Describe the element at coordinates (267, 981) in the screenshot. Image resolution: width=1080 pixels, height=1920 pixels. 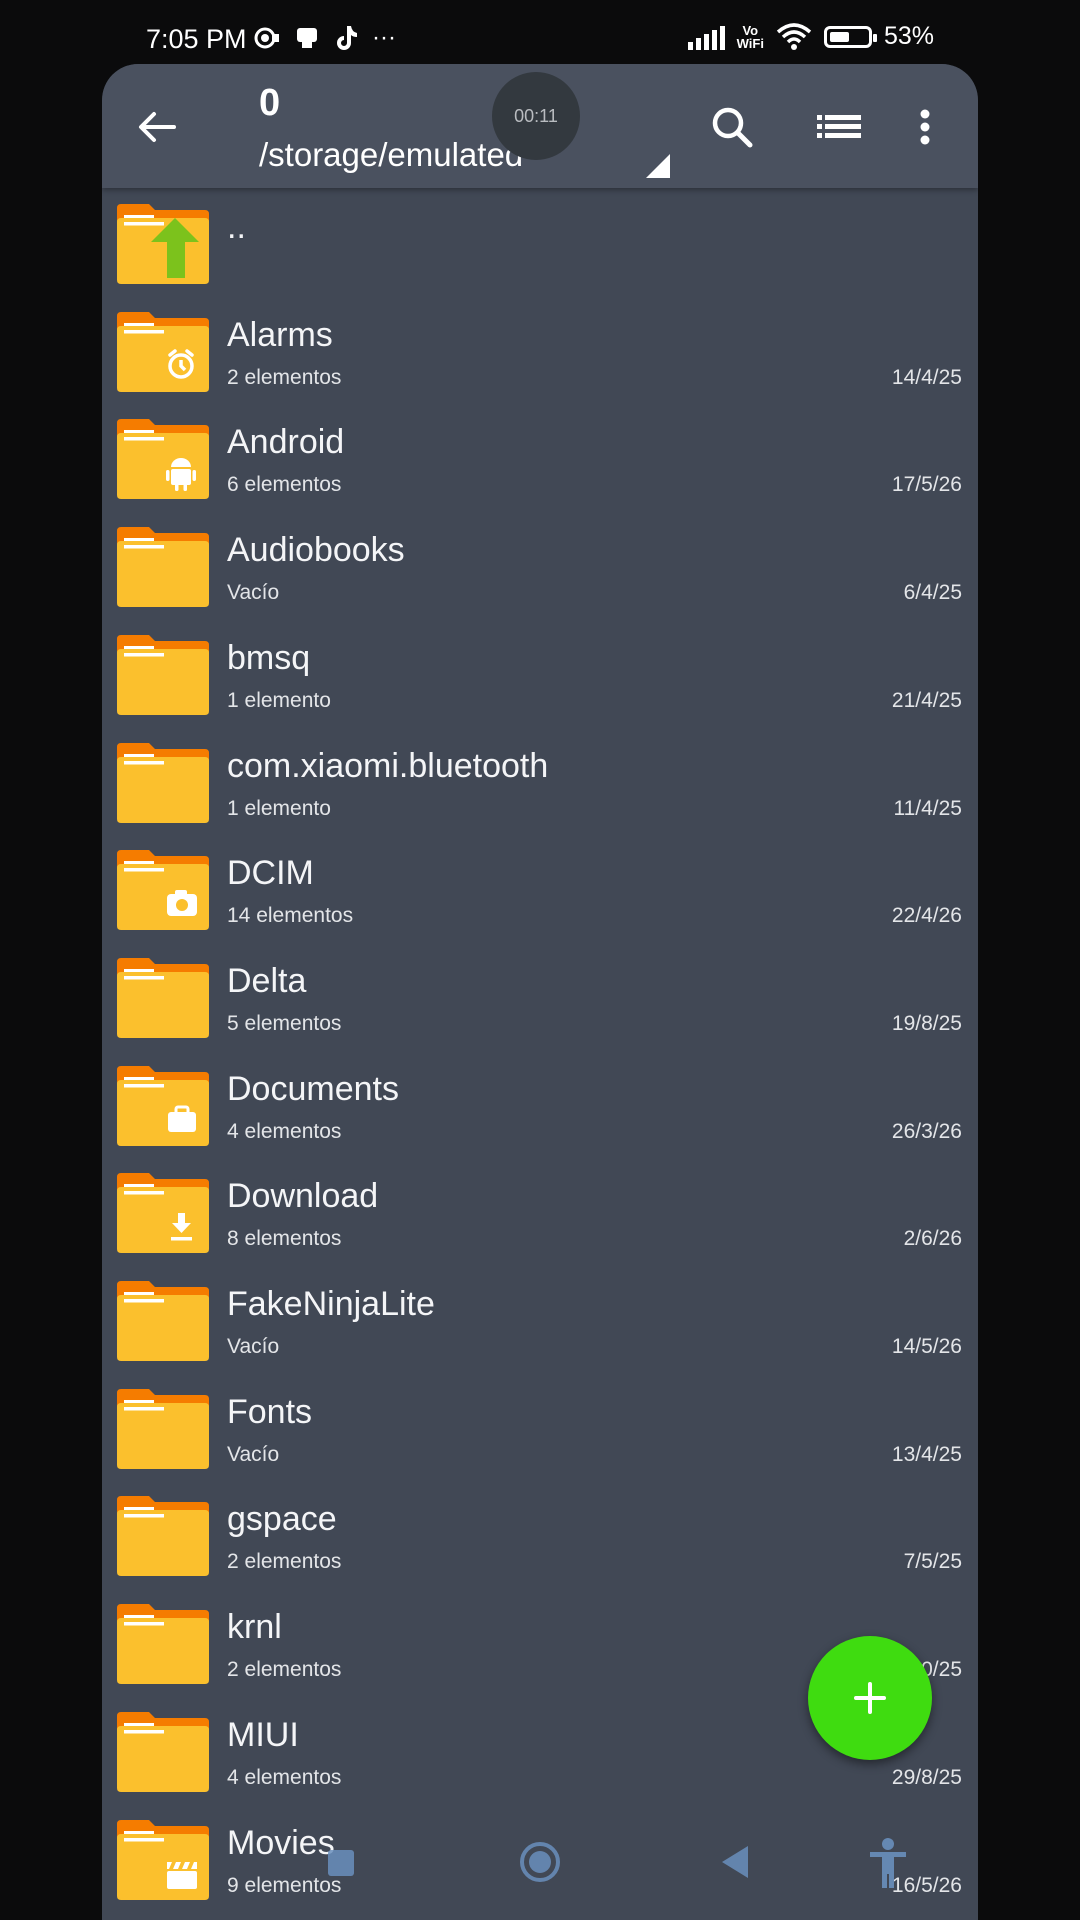
I see `folder-name: Delta` at that location.